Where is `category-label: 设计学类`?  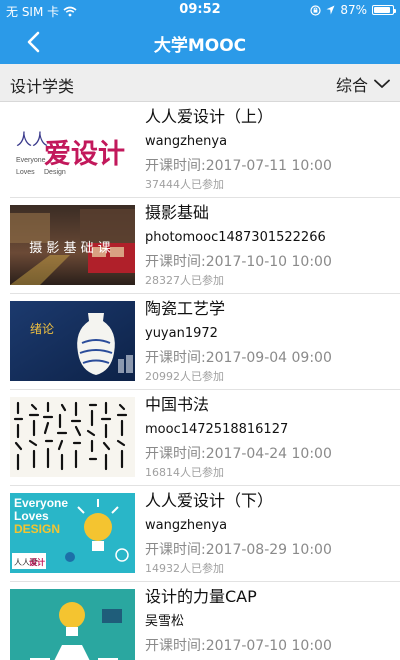 category-label: 设计学类 is located at coordinates (42, 86).